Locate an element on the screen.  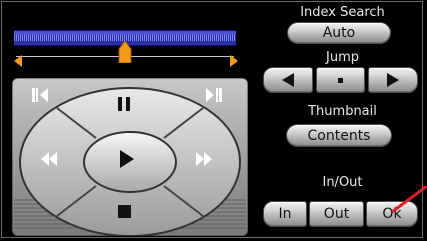
jump-back-button is located at coordinates (288, 80).